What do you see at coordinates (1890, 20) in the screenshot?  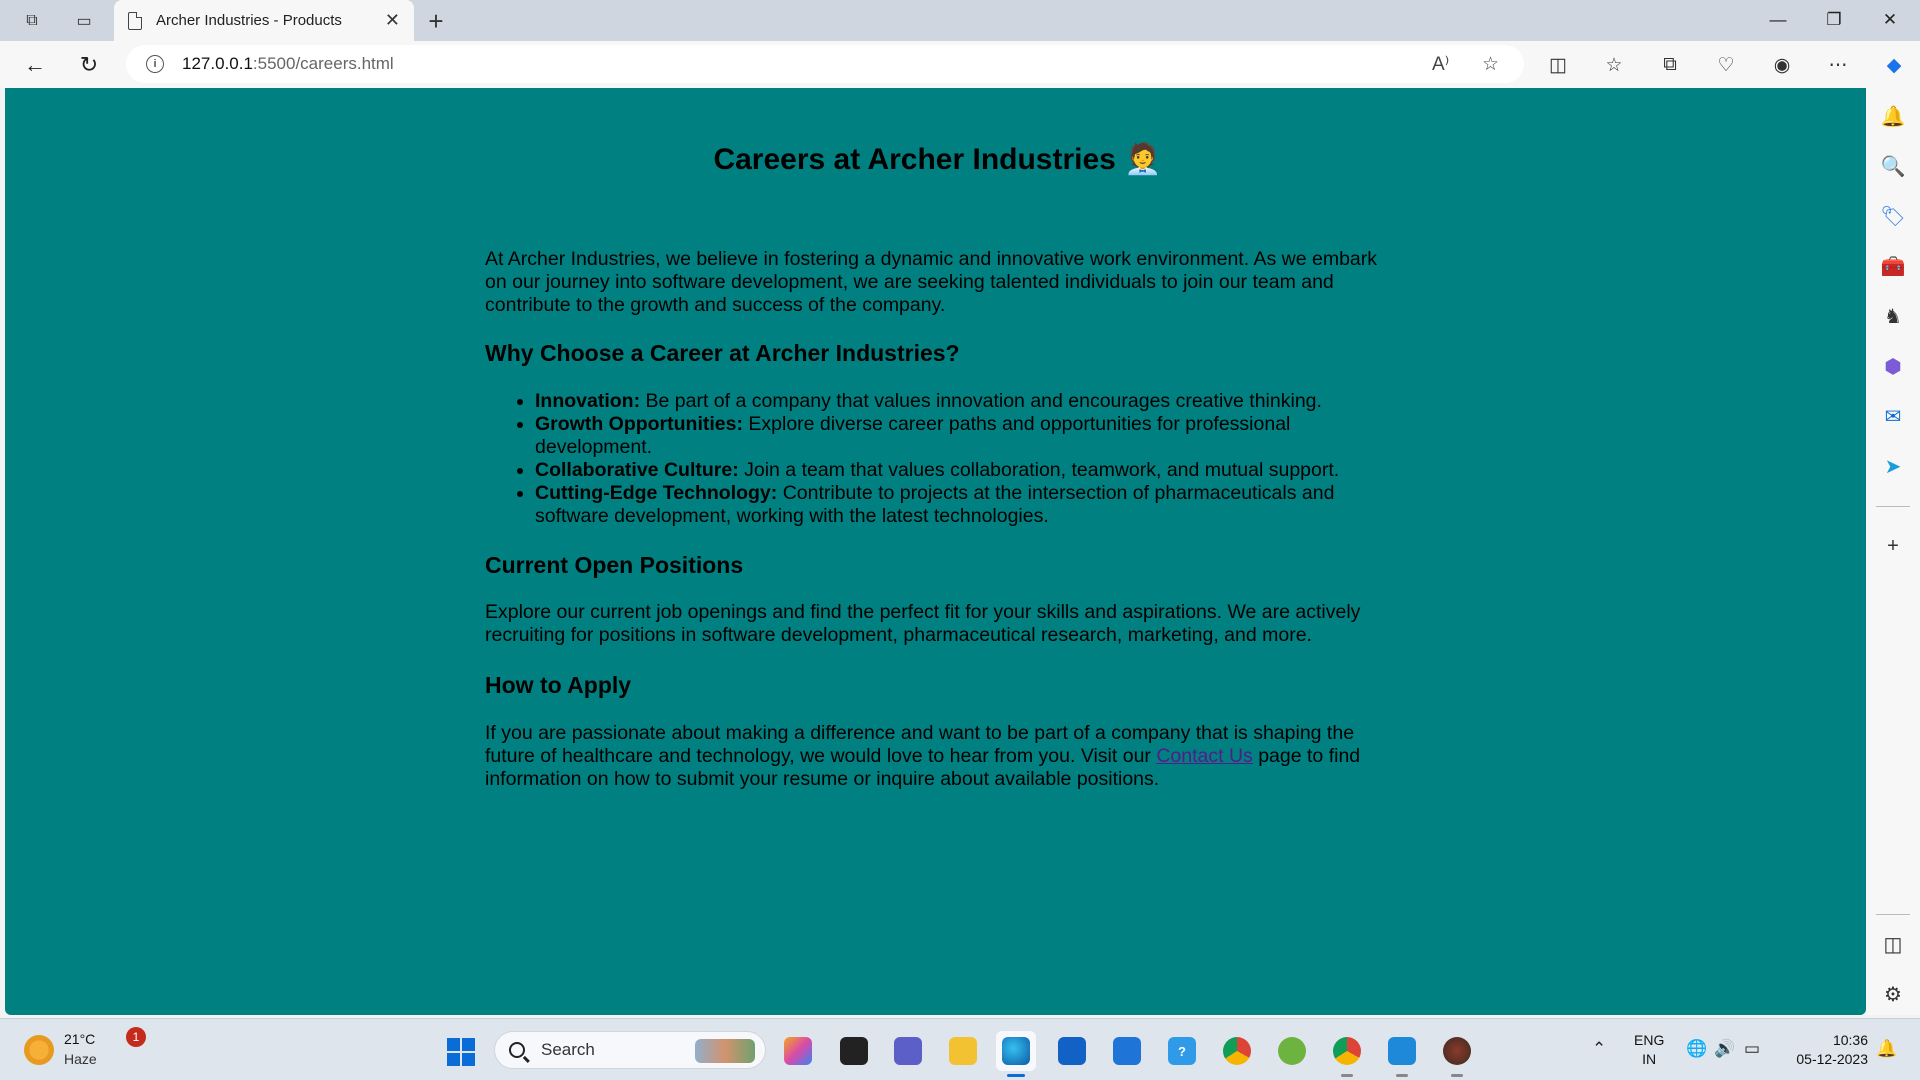 I see `close-window-button: ✕` at bounding box center [1890, 20].